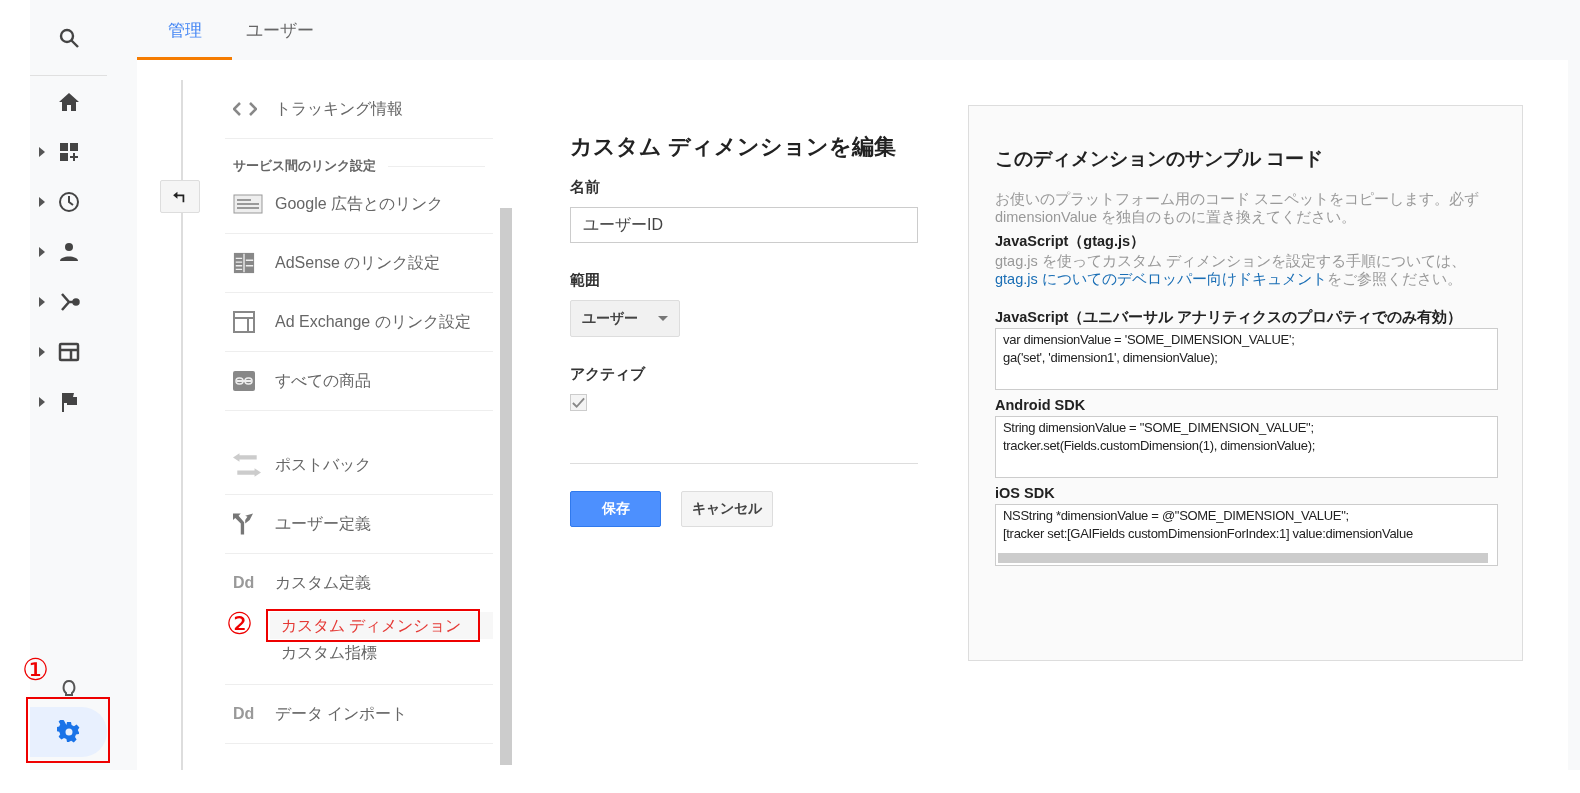 Image resolution: width=1580 pixels, height=793 pixels. What do you see at coordinates (1161, 279) in the screenshot?
I see `documentation-link: gtag.js についてのデベロッパー向けドキュメント` at bounding box center [1161, 279].